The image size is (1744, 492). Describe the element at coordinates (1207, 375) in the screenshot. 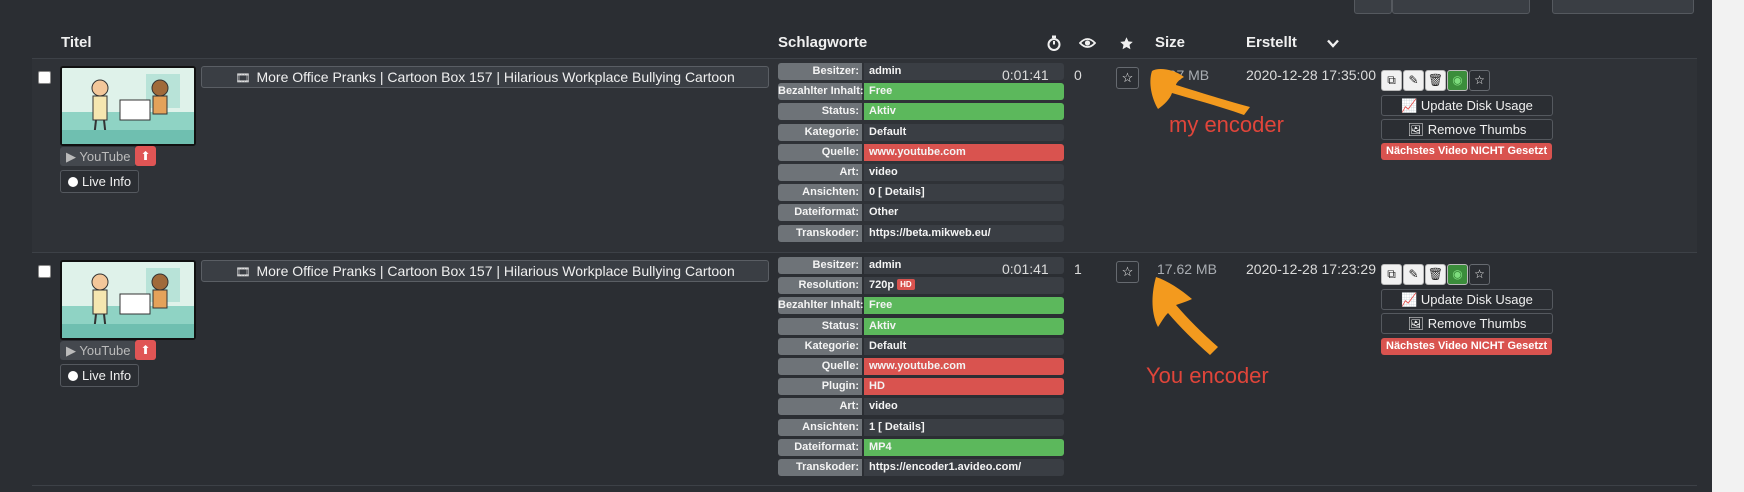

I see `annotation-text: You encoder` at that location.